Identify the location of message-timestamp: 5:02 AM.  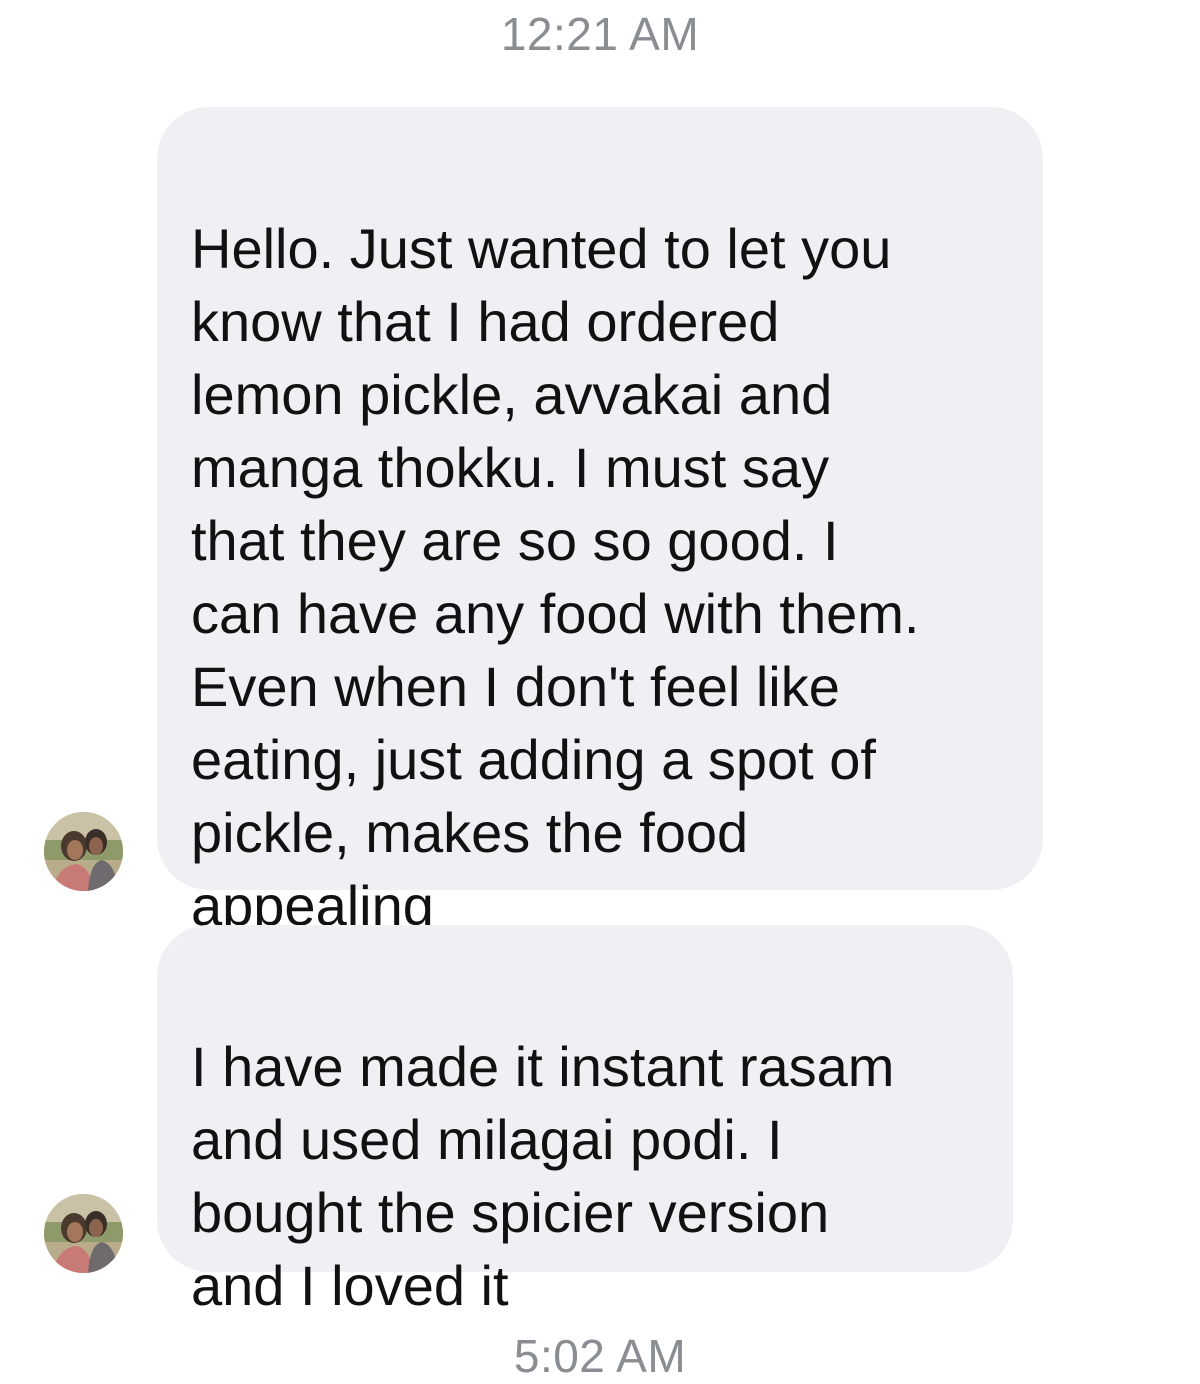
(600, 1356).